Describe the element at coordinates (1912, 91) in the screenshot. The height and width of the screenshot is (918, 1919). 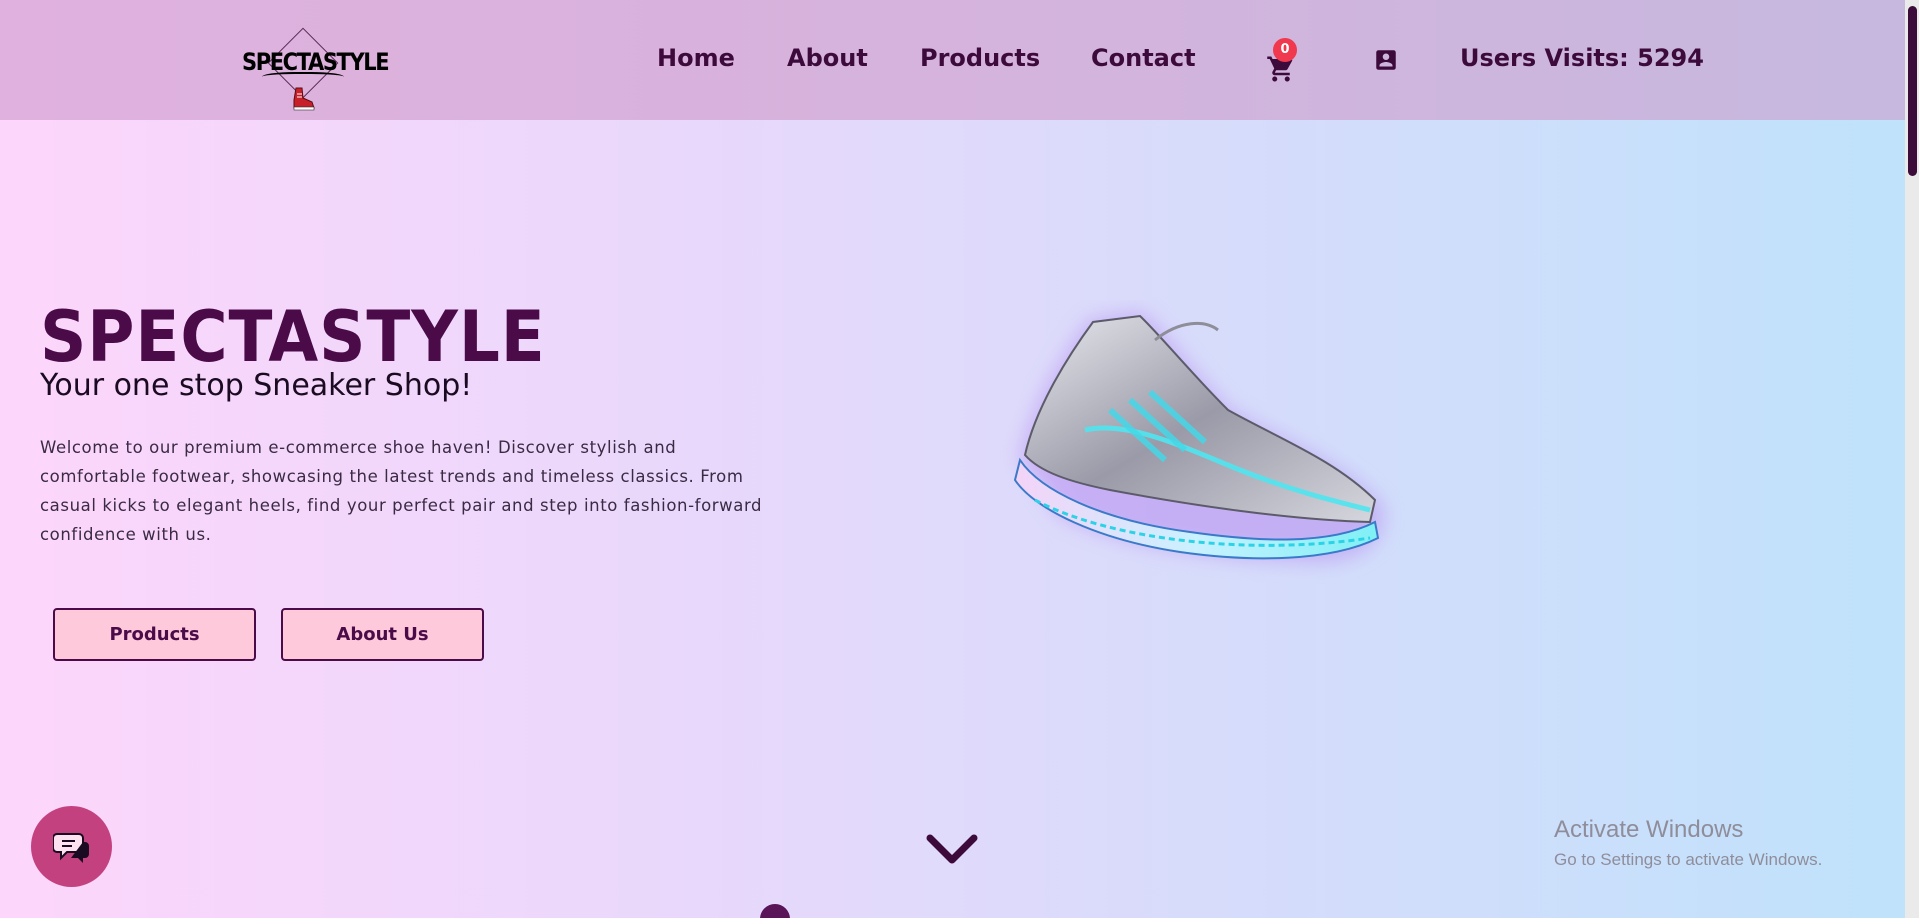
I see `scrollbar-thumb` at that location.